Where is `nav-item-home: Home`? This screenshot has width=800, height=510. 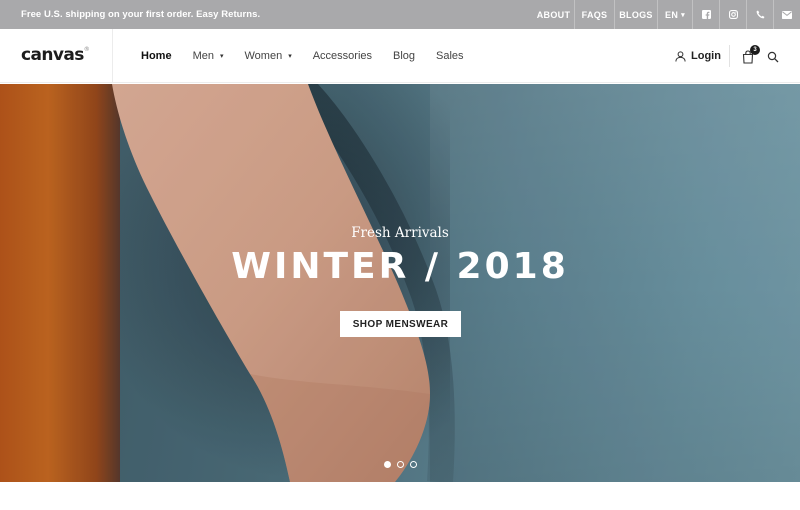
nav-item-home: Home is located at coordinates (156, 56).